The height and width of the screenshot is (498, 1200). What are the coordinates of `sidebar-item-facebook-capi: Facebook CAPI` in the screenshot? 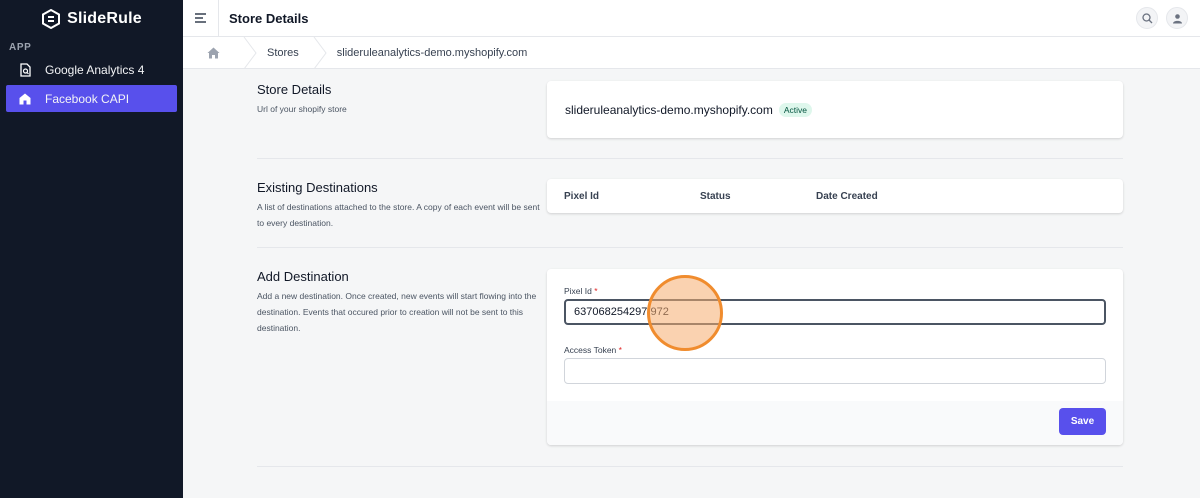 It's located at (91, 98).